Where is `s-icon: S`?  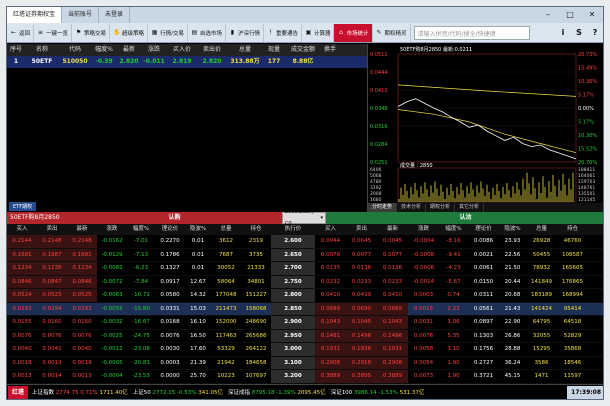
s-icon: S is located at coordinates (579, 32).